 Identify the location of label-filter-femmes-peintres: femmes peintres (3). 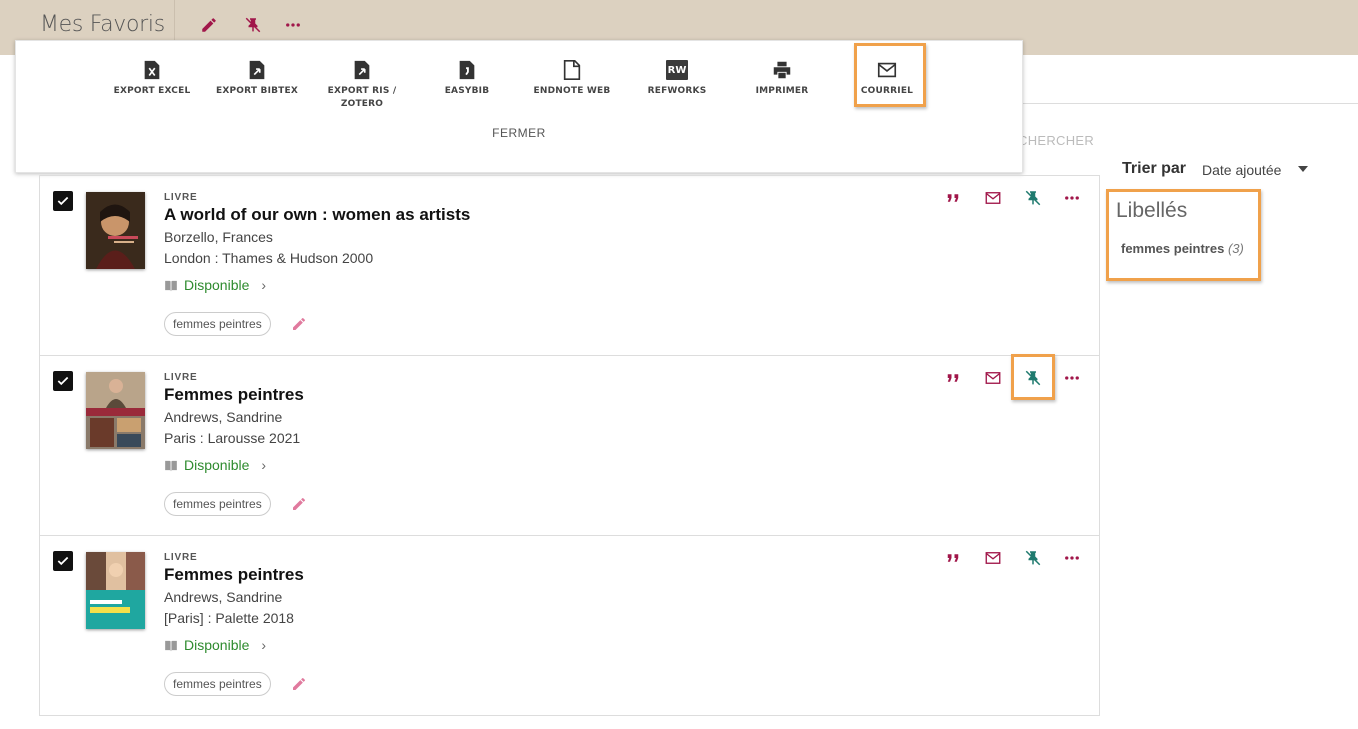
(1182, 248).